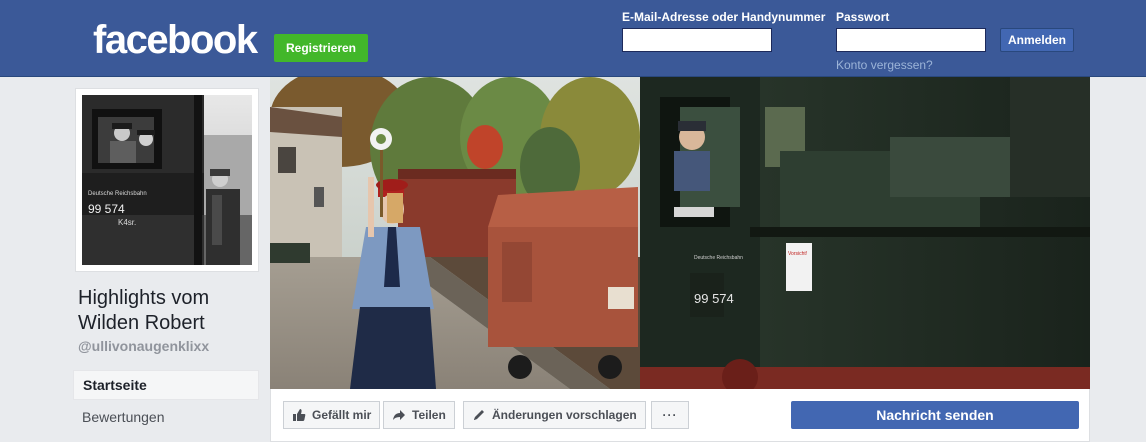 This screenshot has width=1146, height=442. What do you see at coordinates (399, 415) in the screenshot?
I see `share-arrow-icon` at bounding box center [399, 415].